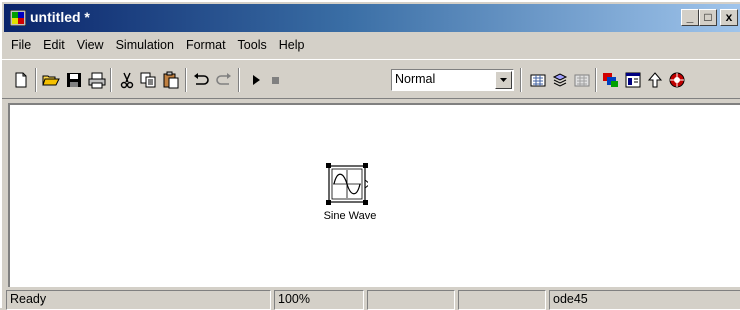  I want to click on sine-wave-block, so click(348, 184).